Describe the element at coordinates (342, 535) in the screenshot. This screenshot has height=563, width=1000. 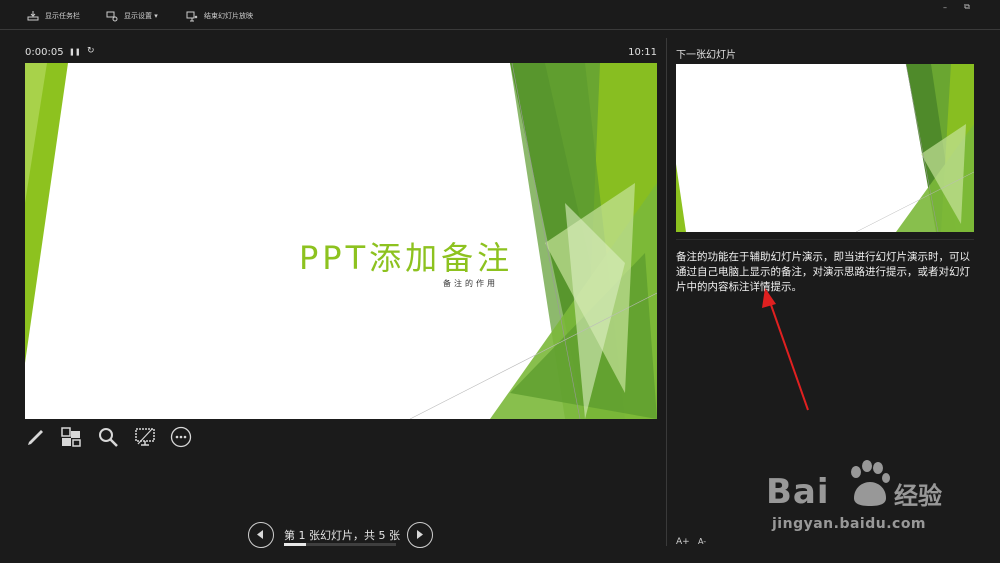
I see `slide-counter: 第 1 张幻灯片，共 5 张` at that location.